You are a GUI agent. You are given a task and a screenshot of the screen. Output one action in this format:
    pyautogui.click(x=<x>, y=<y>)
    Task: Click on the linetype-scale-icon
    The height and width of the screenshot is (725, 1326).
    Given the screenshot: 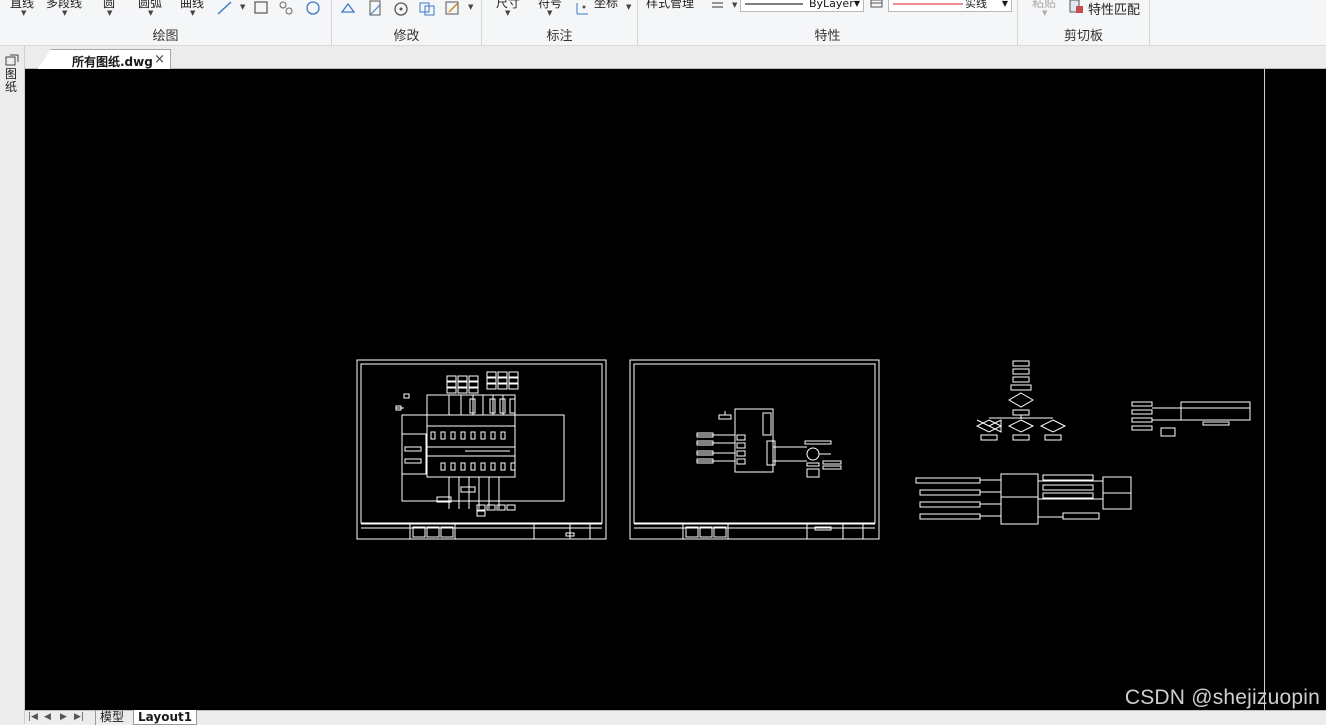 What is the action you would take?
    pyautogui.click(x=877, y=7)
    